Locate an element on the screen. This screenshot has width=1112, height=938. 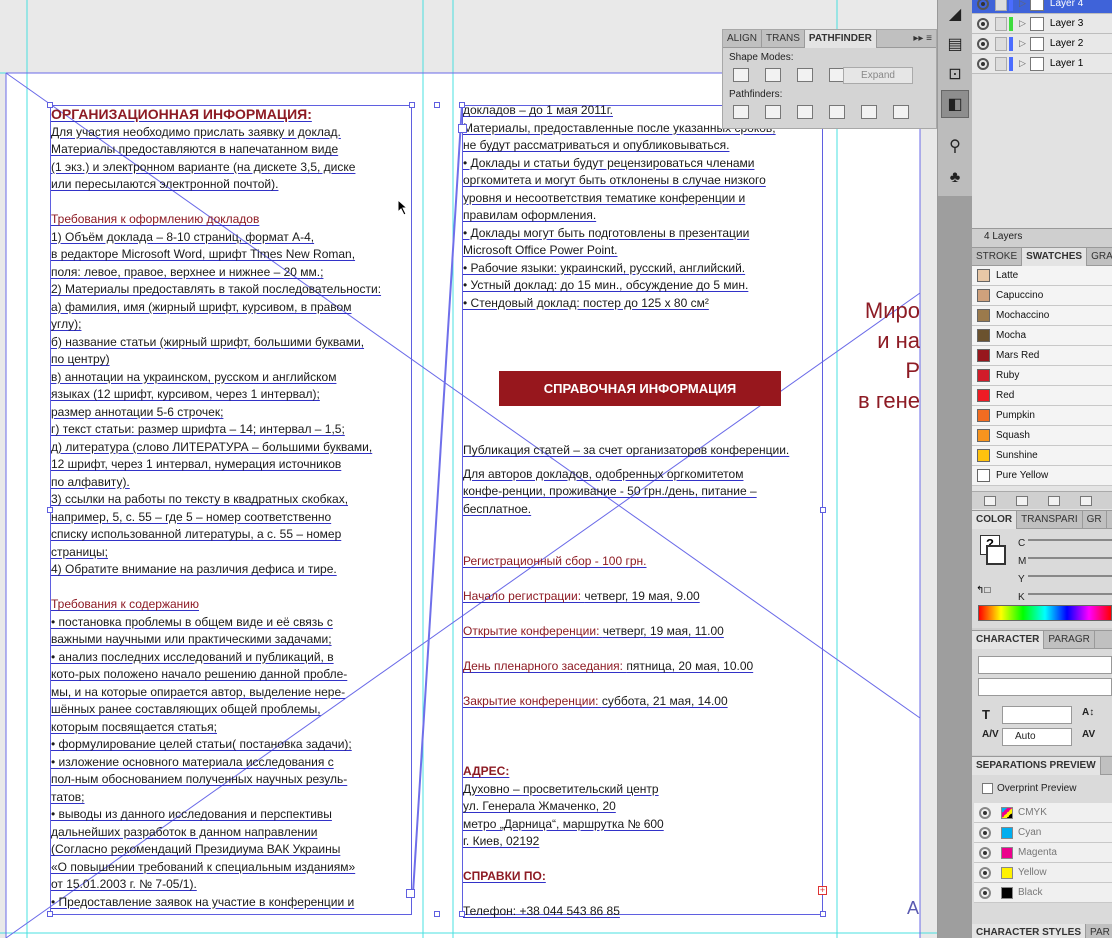
swatch-row: Red is located at coordinates (1042, 396).